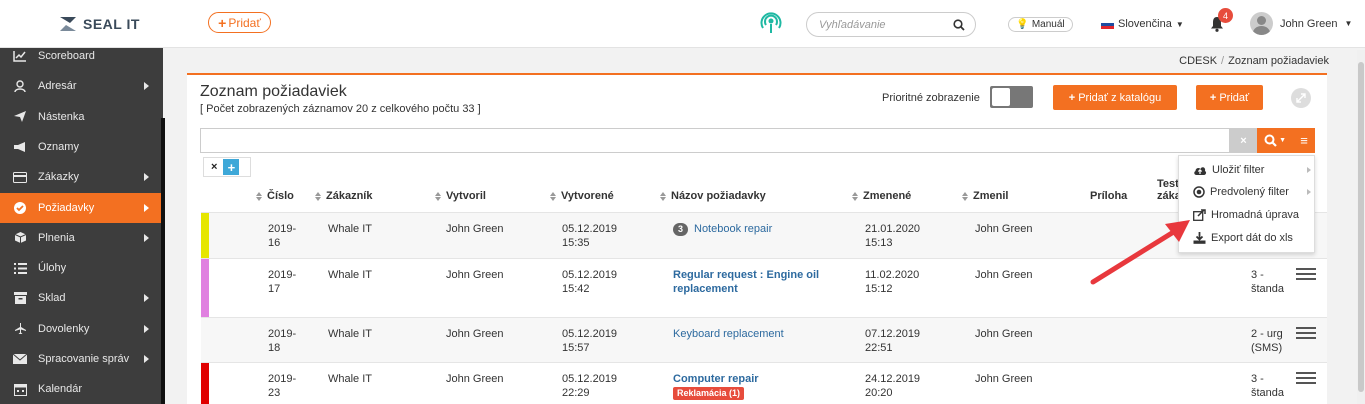 This screenshot has height=404, width=1365. What do you see at coordinates (1301, 23) in the screenshot?
I see `user-menu: John Green ▼` at bounding box center [1301, 23].